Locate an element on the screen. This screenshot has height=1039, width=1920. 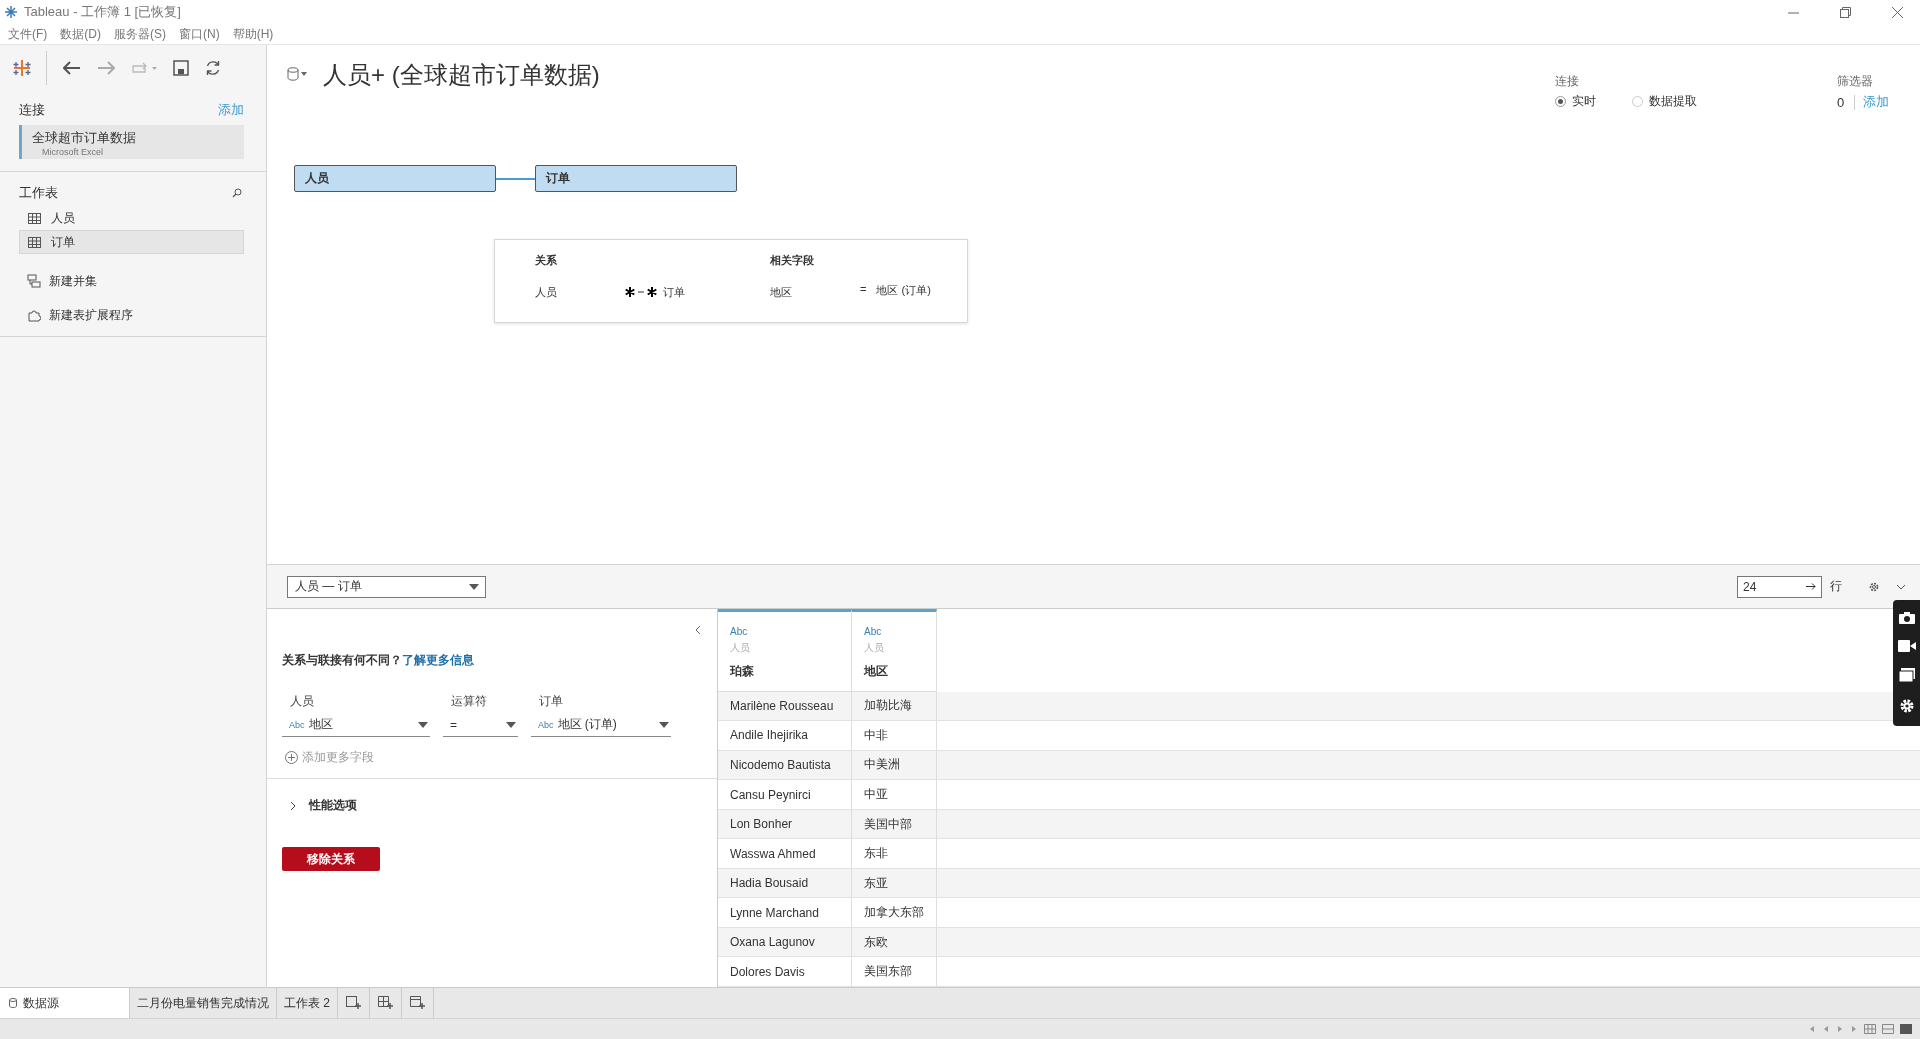
sheet-item: 订单 is located at coordinates (131, 242).